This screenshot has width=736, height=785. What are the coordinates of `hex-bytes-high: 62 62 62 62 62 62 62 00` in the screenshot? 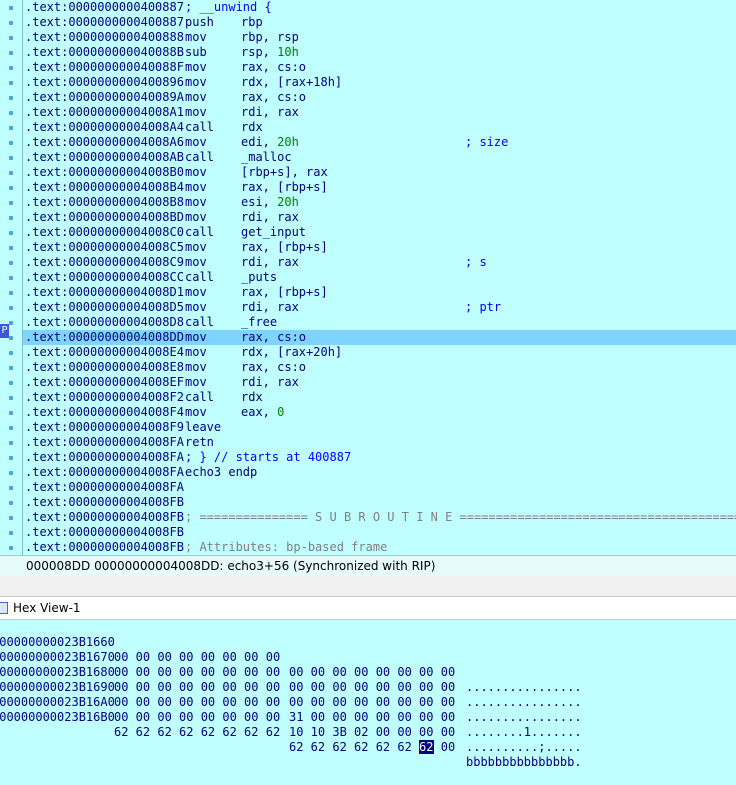 It's located at (372, 747).